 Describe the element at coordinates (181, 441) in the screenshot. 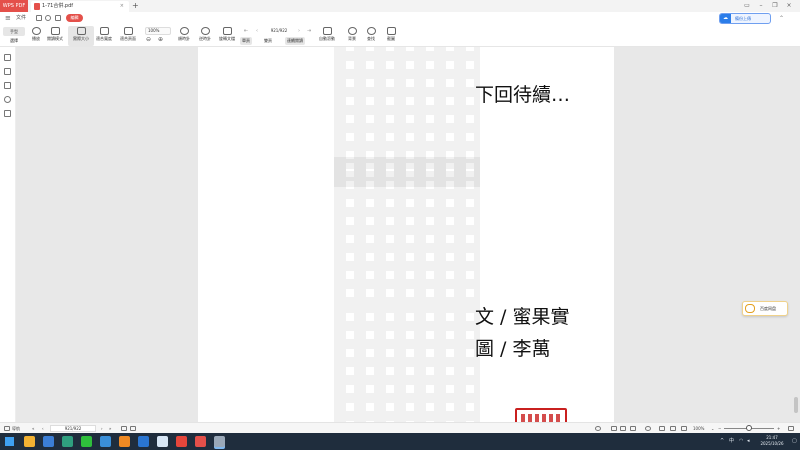

I see `taskbar-app-chrome-icon` at that location.